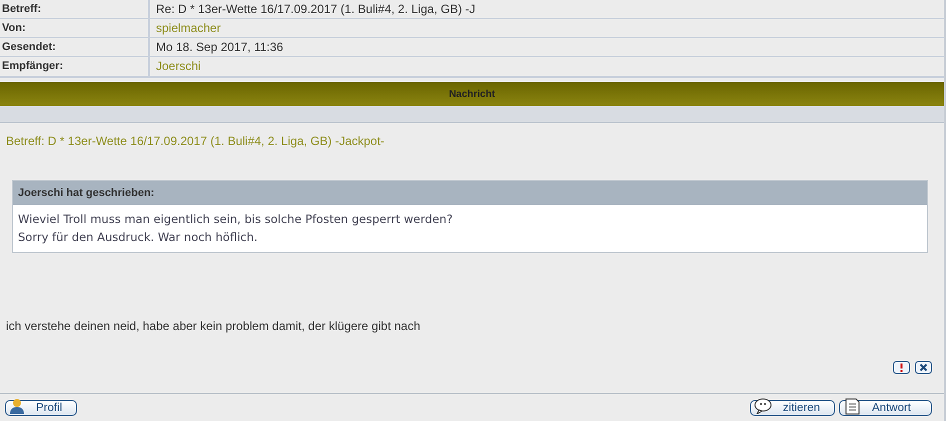  Describe the element at coordinates (219, 47) in the screenshot. I see `field-value: Mo 18. Sep 2017, 11:36` at that location.